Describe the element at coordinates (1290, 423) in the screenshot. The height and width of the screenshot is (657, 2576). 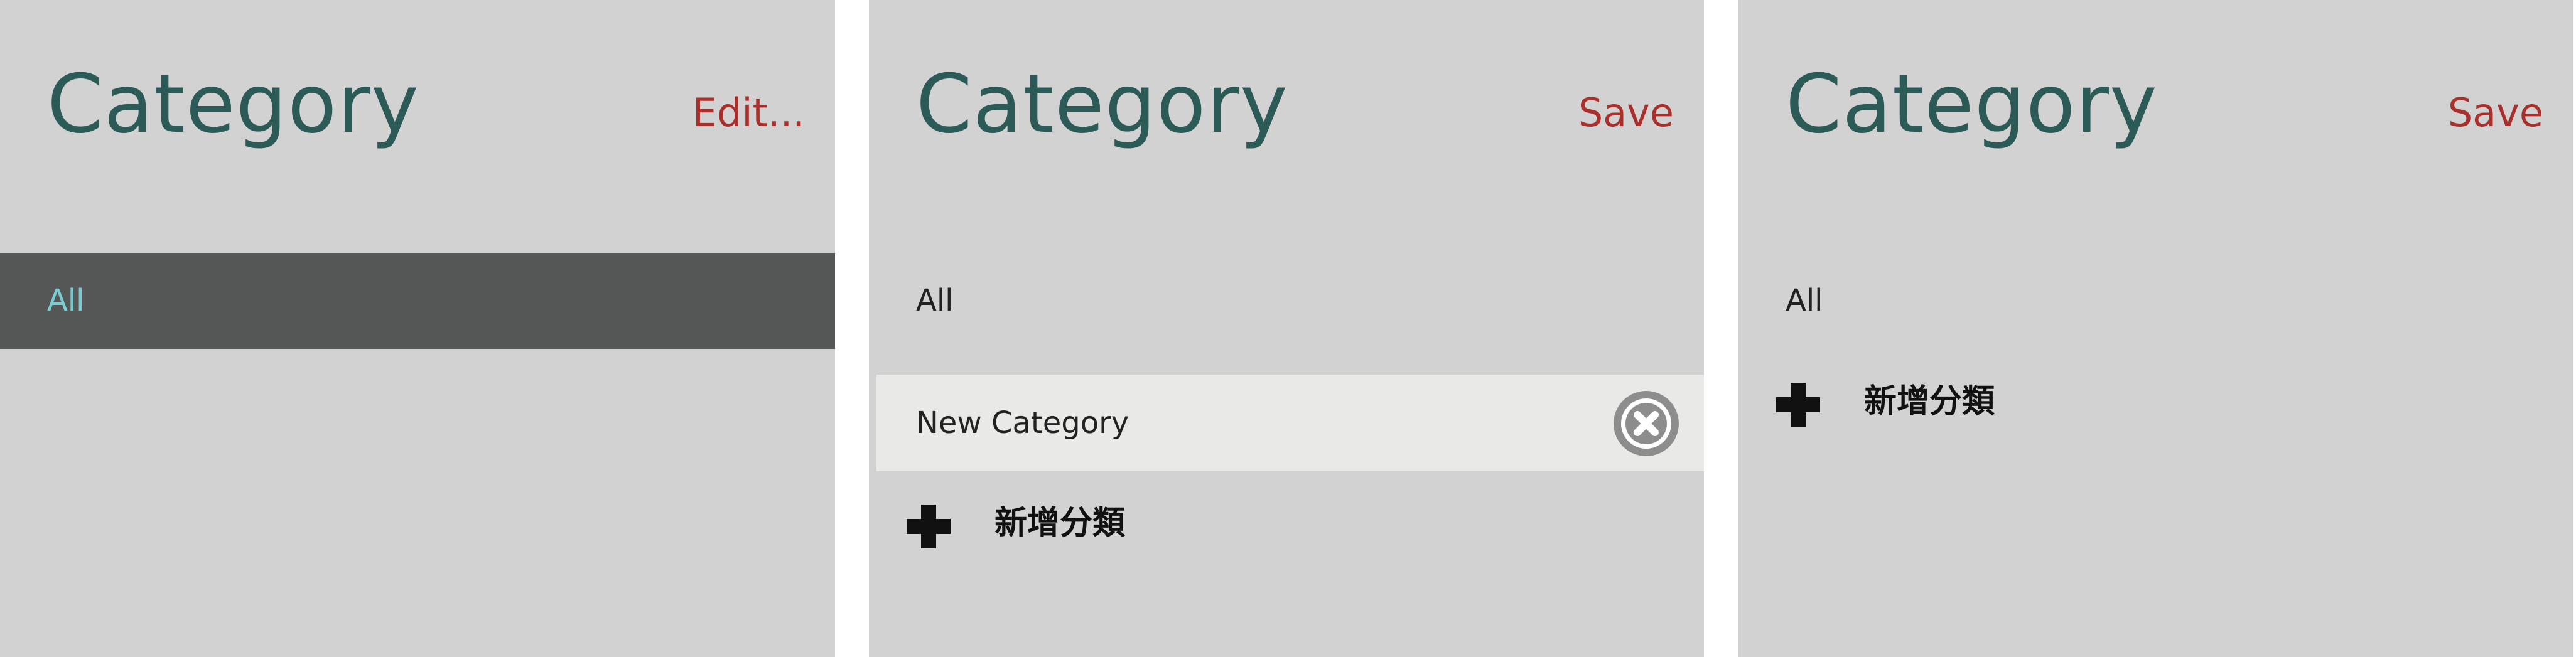
I see `category-item-new: New Category` at that location.